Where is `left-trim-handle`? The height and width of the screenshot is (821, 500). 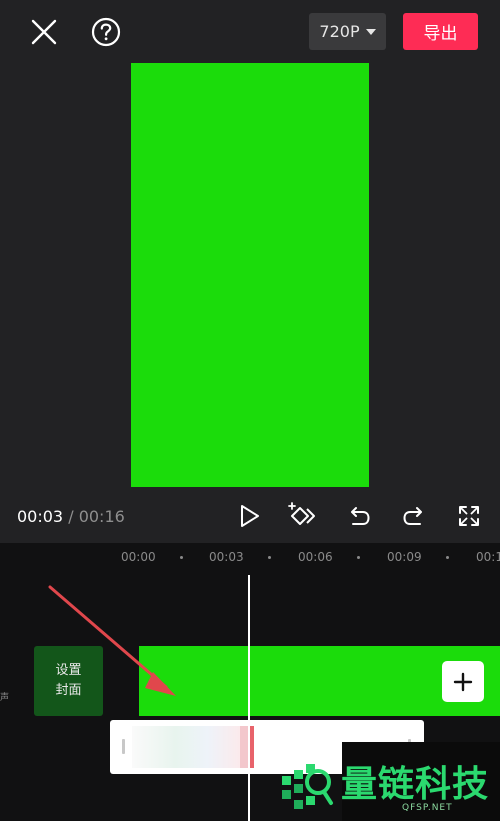
left-trim-handle is located at coordinates (123, 746).